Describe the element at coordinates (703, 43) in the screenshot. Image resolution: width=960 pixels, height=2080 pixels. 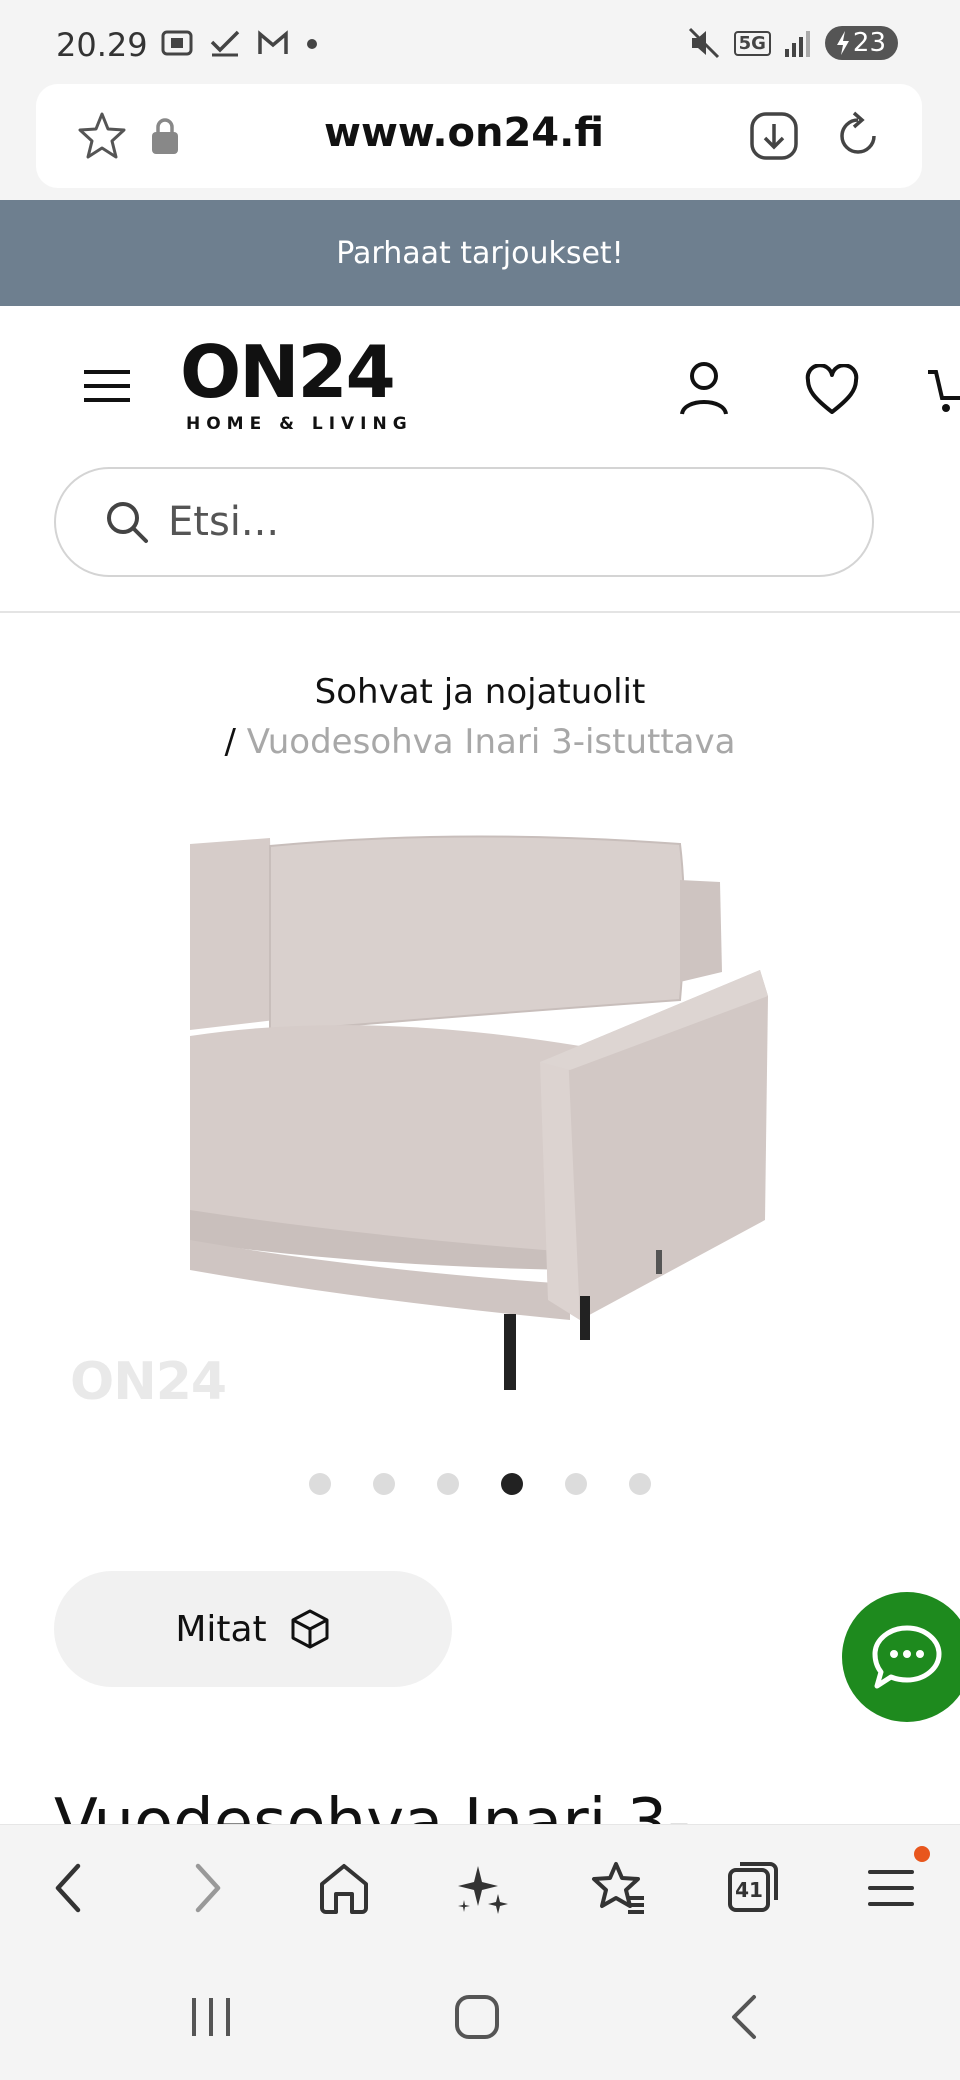
I see `mute-icon` at that location.